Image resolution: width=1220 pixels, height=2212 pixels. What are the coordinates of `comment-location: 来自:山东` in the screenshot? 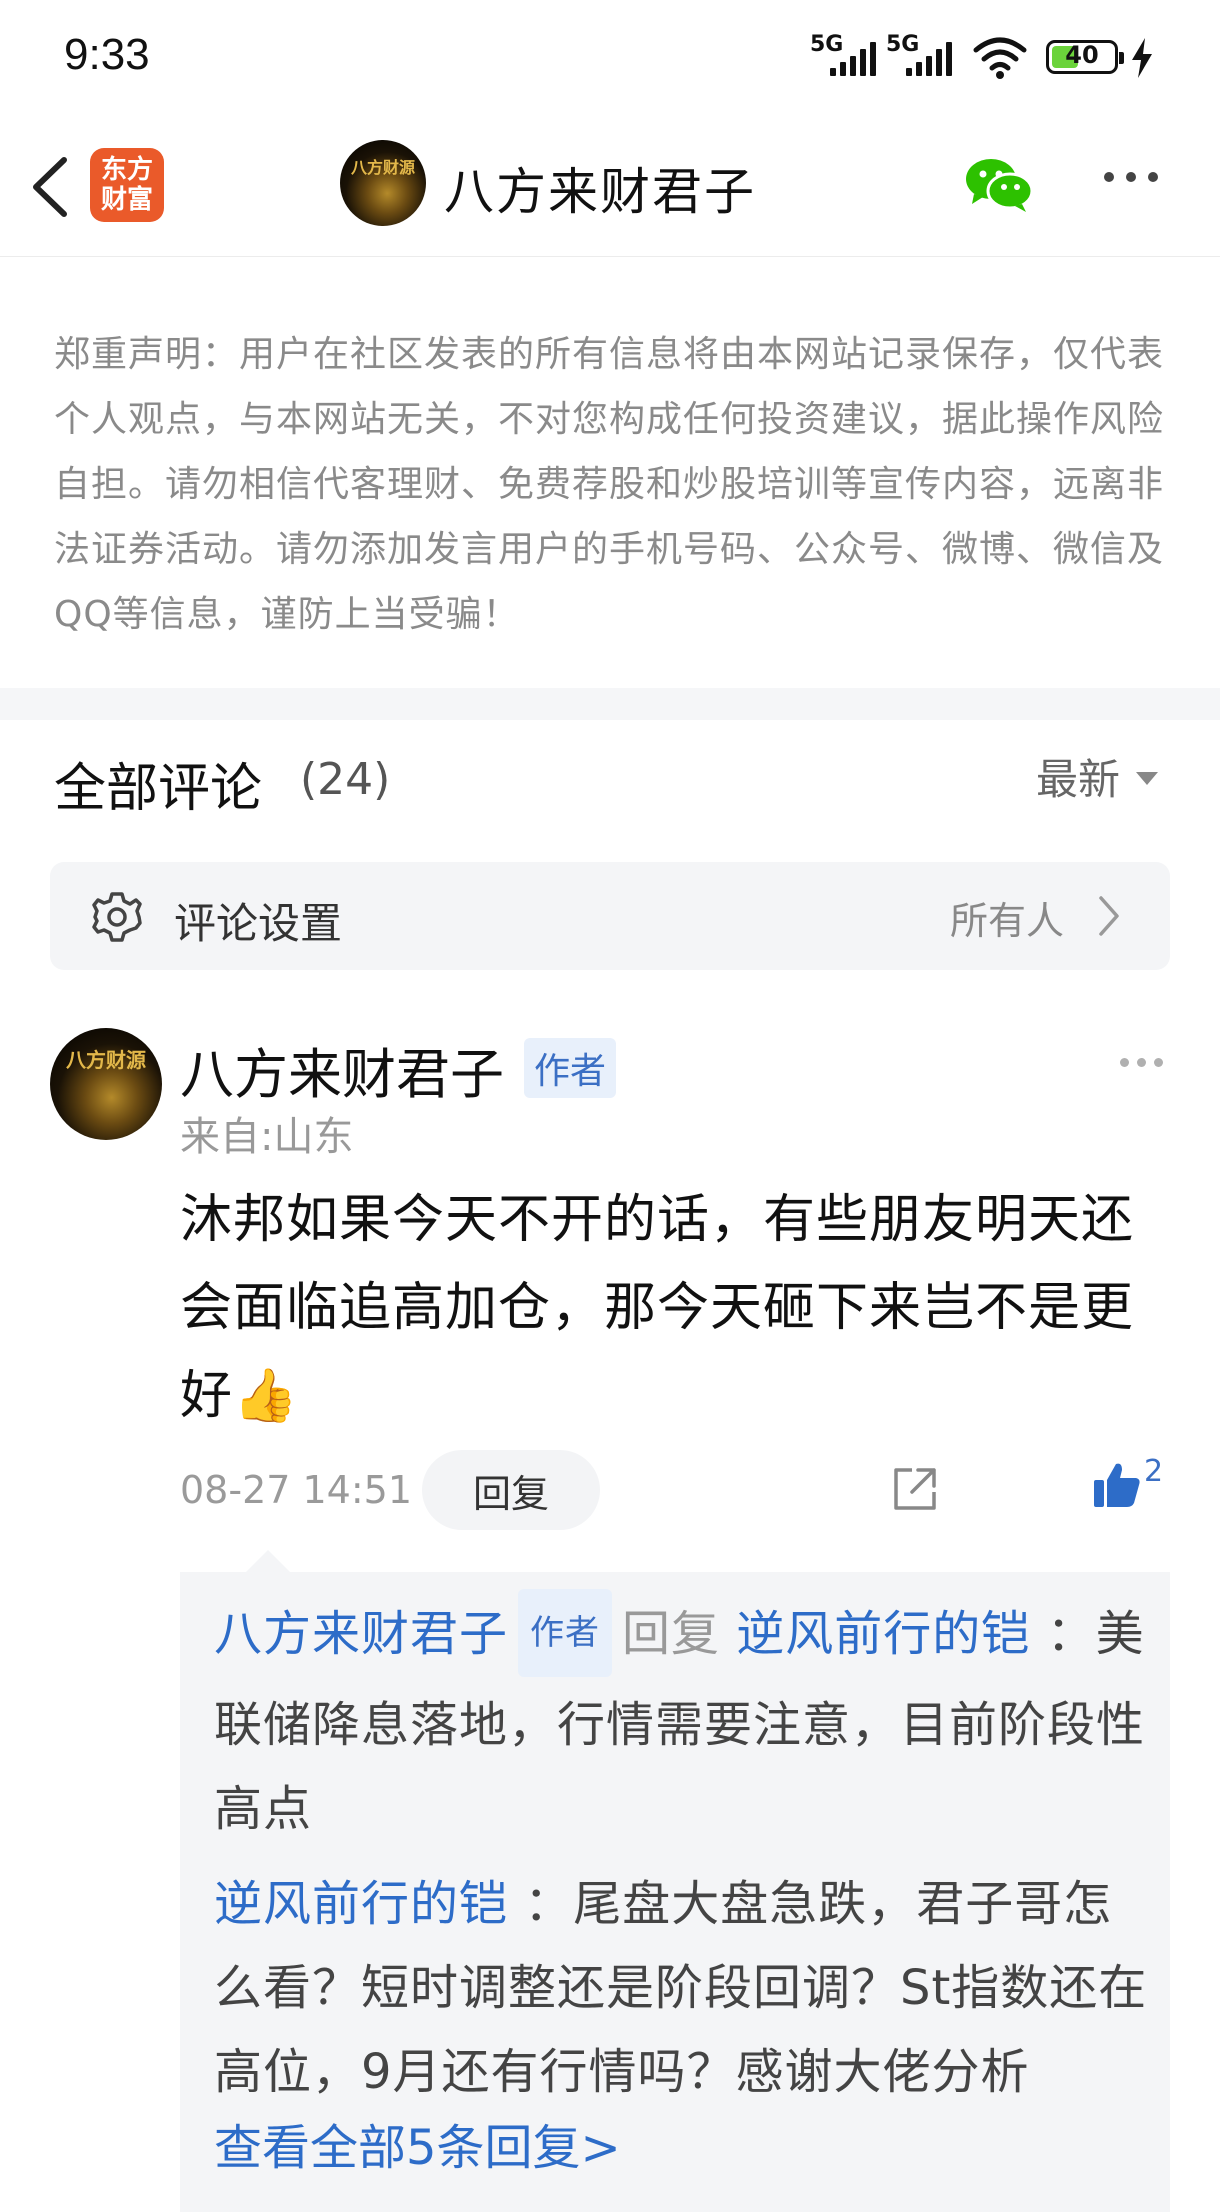 It's located at (267, 1137).